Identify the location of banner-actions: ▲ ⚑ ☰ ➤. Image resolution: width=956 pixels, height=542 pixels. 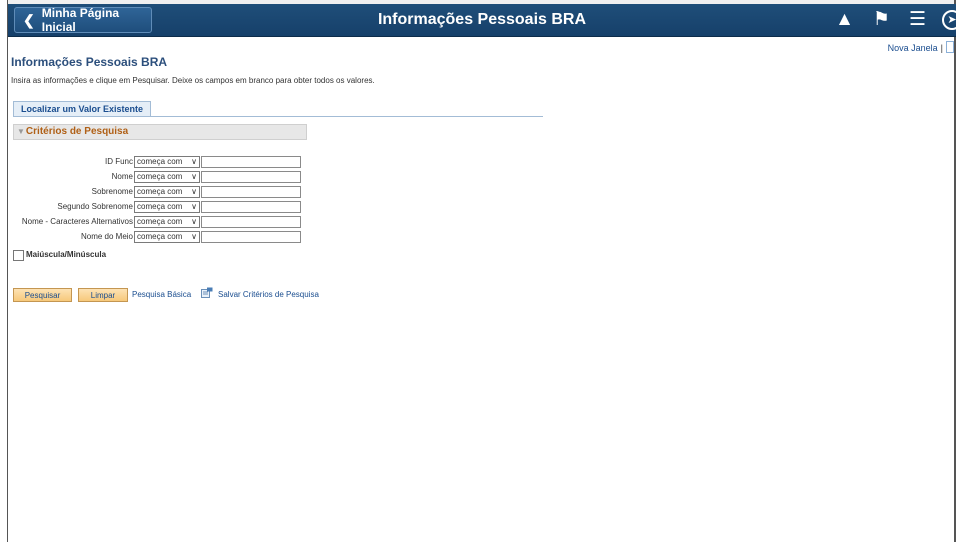
(886, 20).